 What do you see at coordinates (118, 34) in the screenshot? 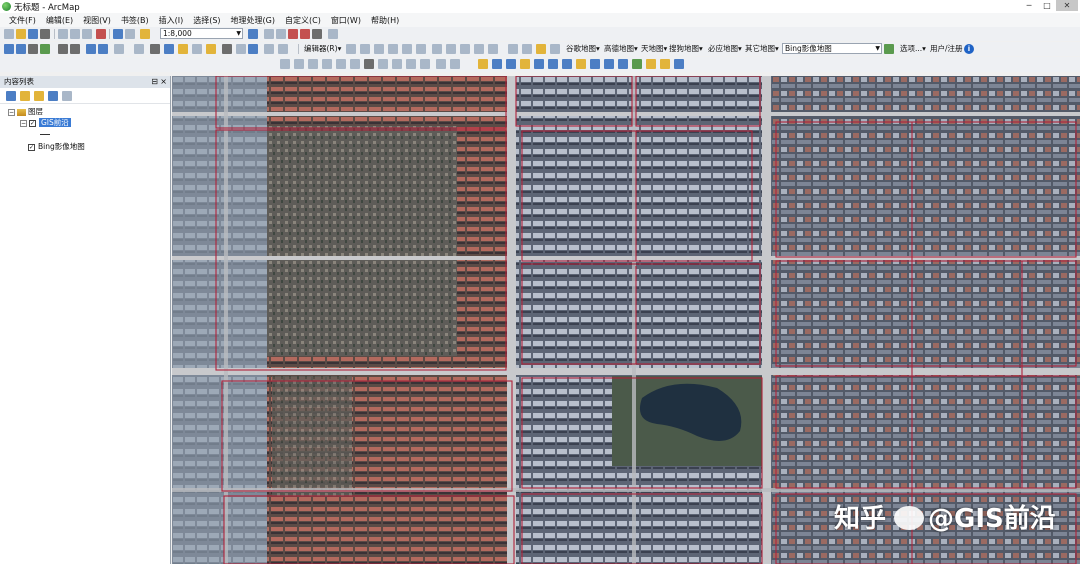
I see `undo-icon` at bounding box center [118, 34].